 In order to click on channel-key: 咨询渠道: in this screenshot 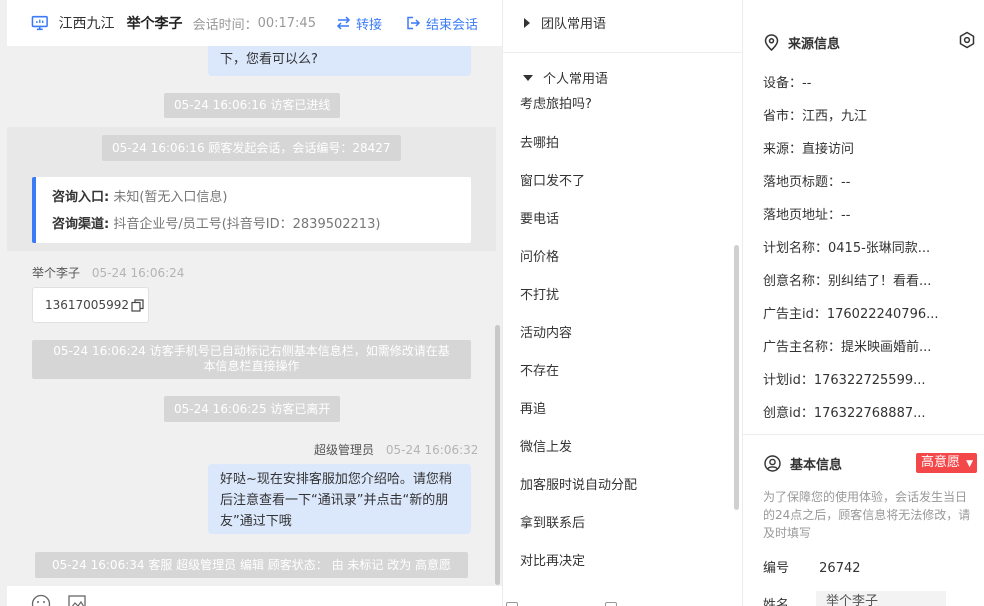, I will do `click(81, 224)`.